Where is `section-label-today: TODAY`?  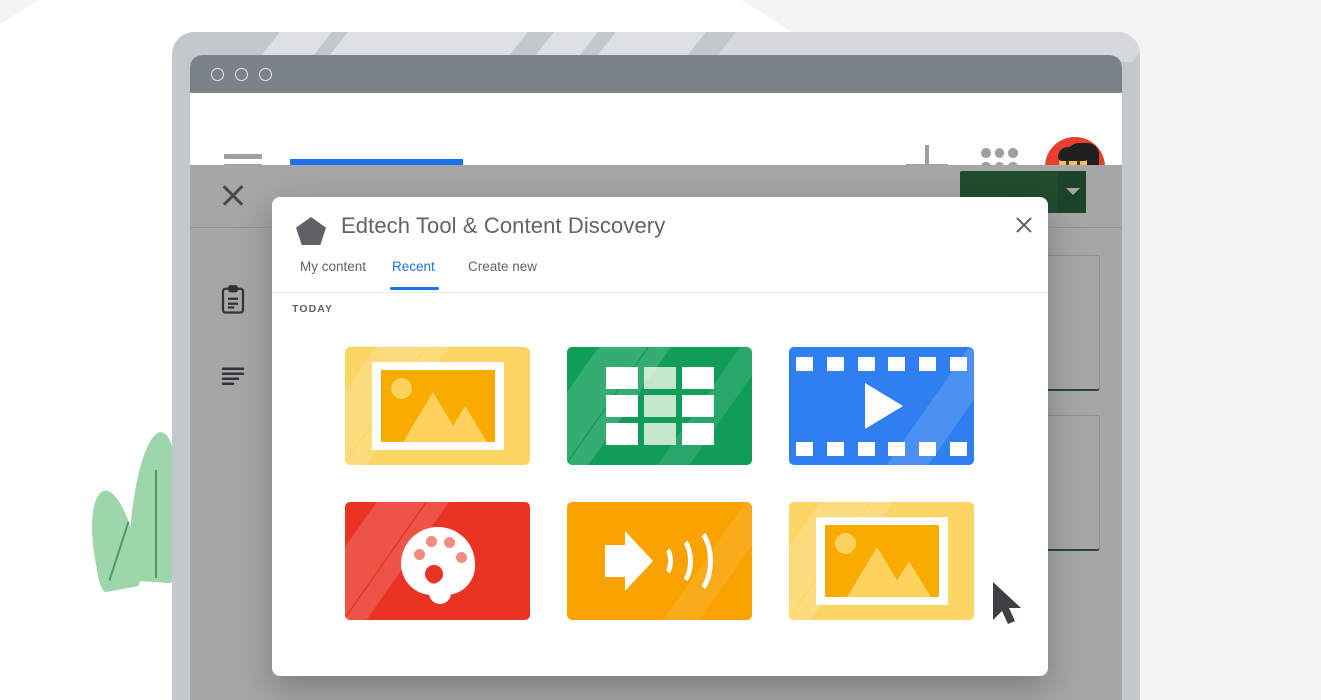
section-label-today: TODAY is located at coordinates (313, 309).